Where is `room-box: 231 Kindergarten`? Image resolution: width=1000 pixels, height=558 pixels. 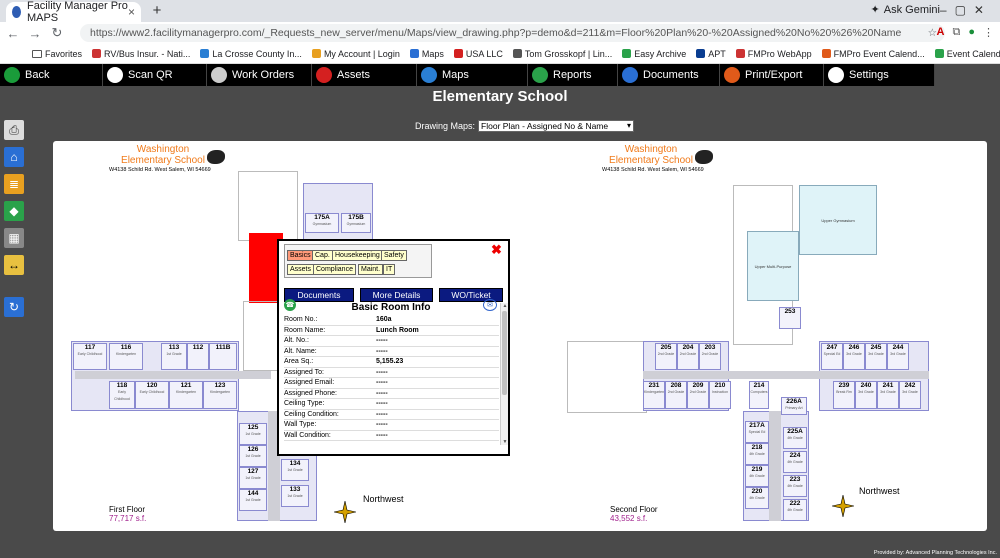
room-box: 231 Kindergarten is located at coordinates (654, 395).